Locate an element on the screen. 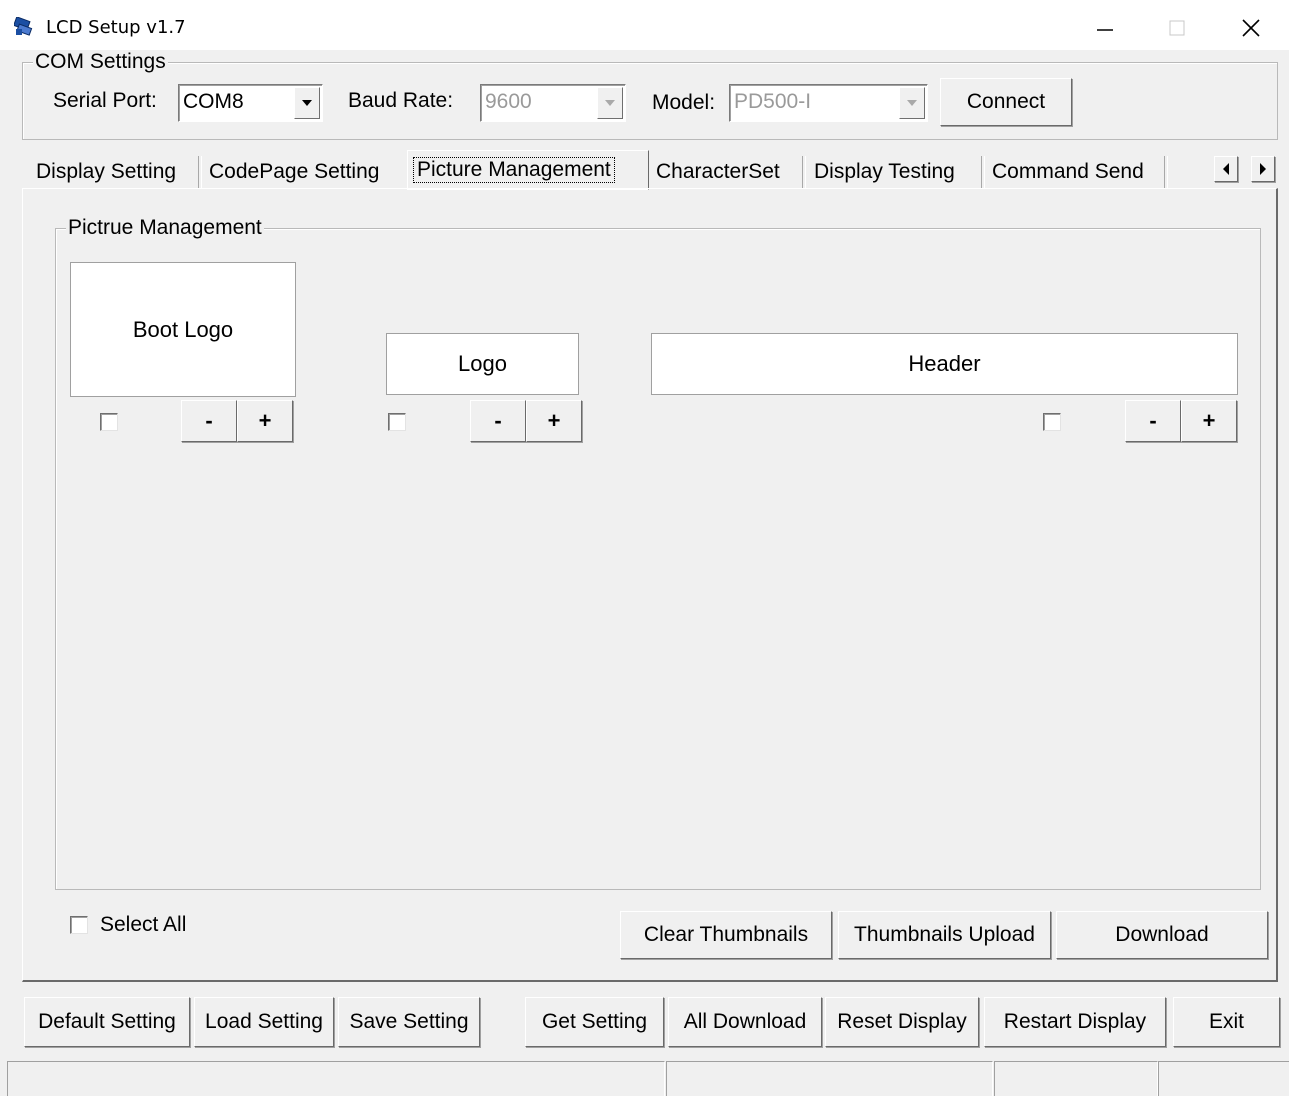  thumbnails-upload-button: Thumbnails Upload is located at coordinates (944, 935).